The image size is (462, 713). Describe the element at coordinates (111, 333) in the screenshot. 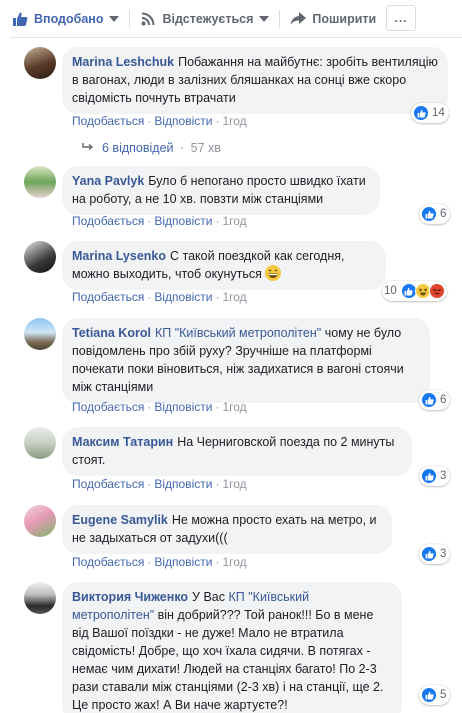

I see `comment-author: Tetiana Korol` at that location.